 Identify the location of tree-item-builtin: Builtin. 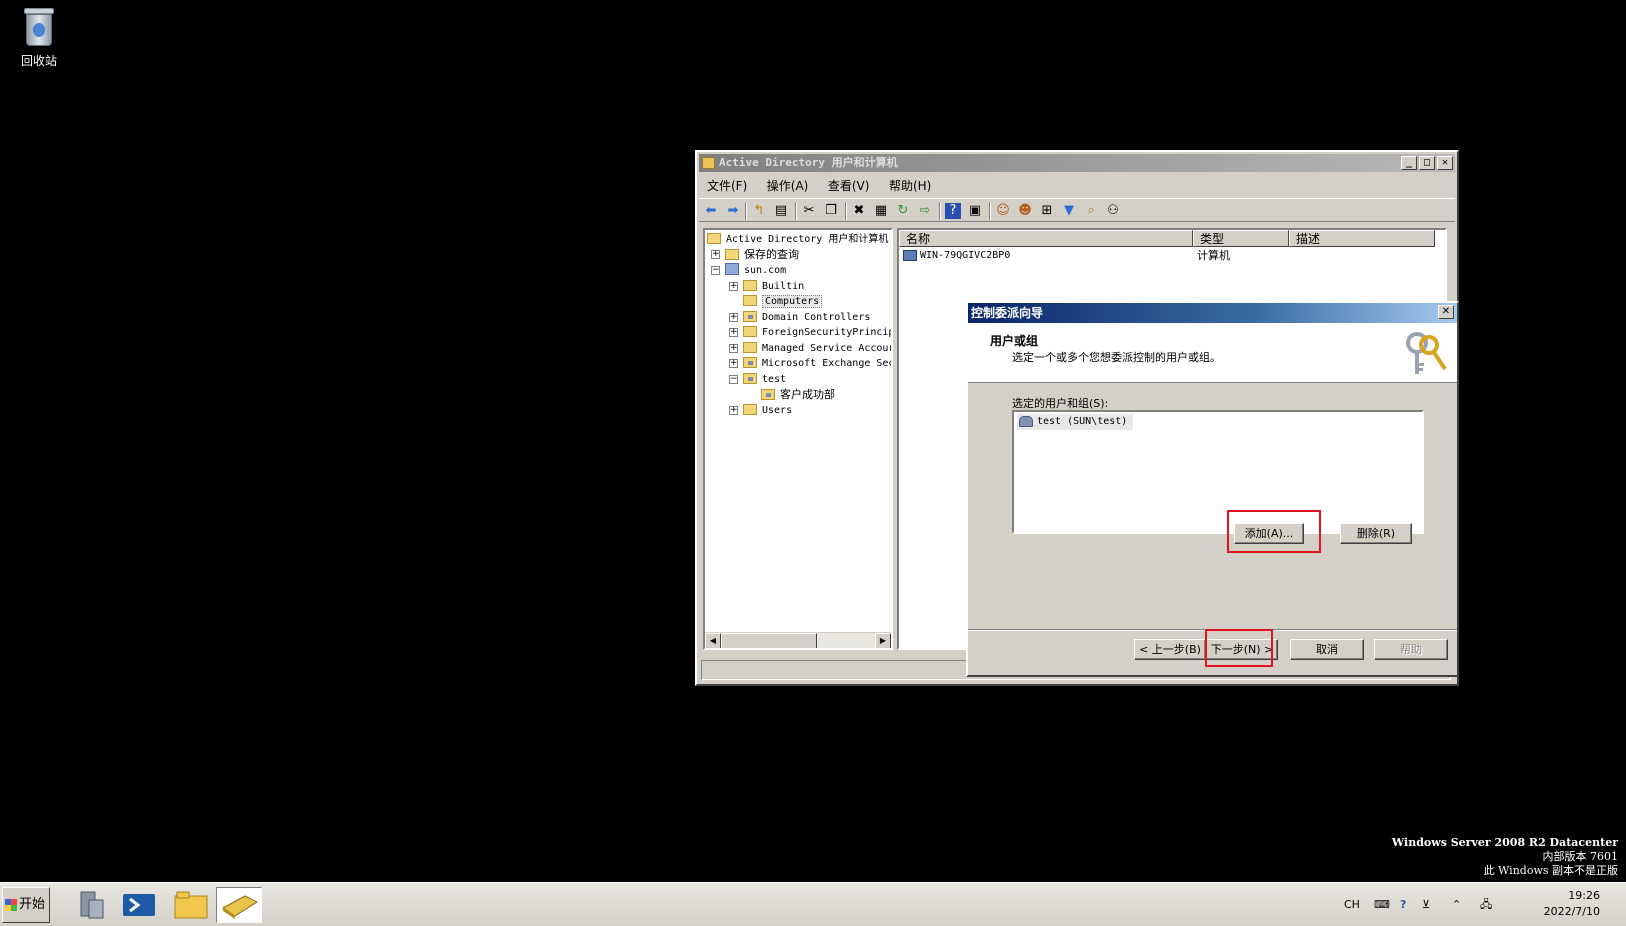
(773, 287).